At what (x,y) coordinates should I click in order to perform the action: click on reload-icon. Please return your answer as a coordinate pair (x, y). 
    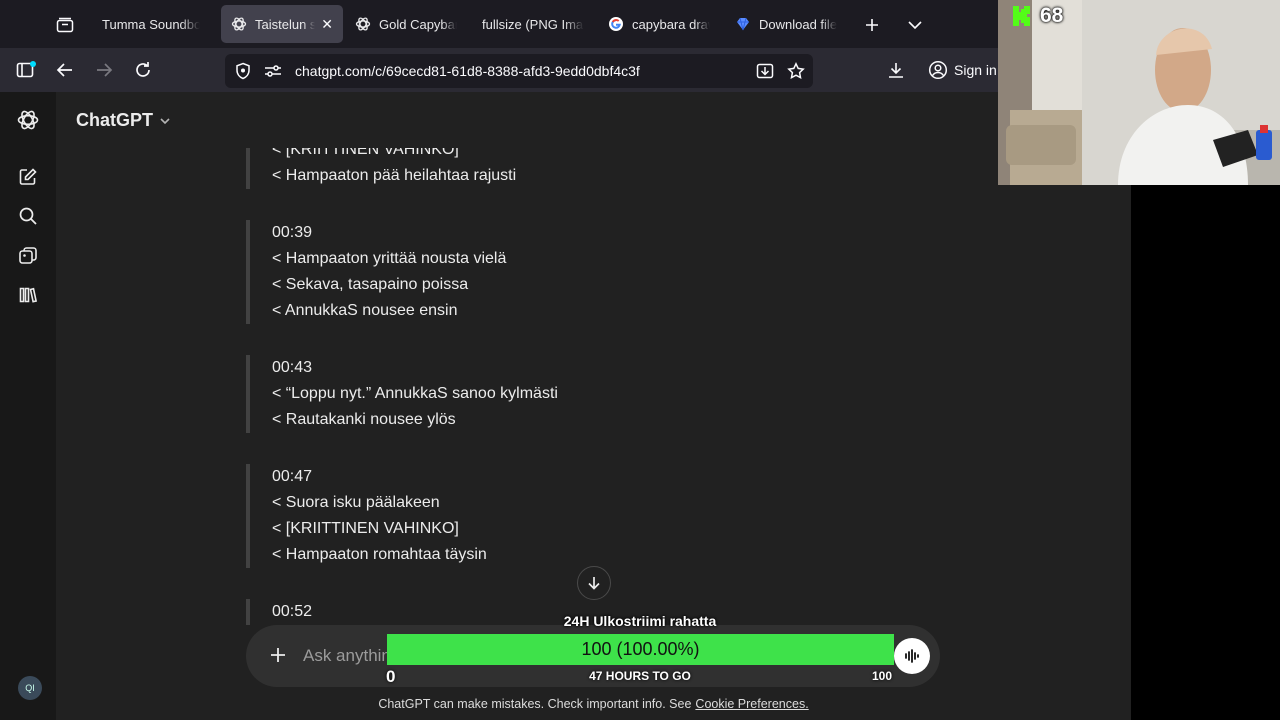
    Looking at the image, I should click on (143, 69).